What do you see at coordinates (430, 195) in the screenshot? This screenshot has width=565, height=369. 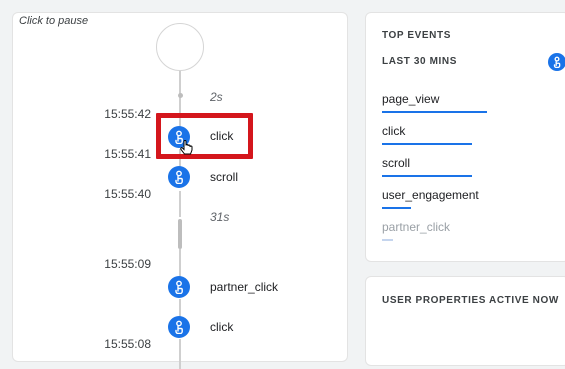 I see `top-event-item: user_engagement` at bounding box center [430, 195].